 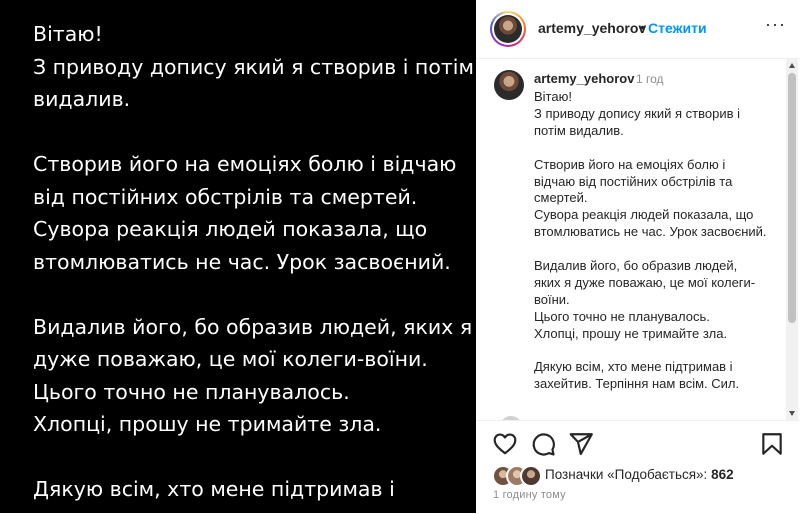 I want to click on caption-line: Дякую всім, хто мене підтримав і, so click(x=633, y=367).